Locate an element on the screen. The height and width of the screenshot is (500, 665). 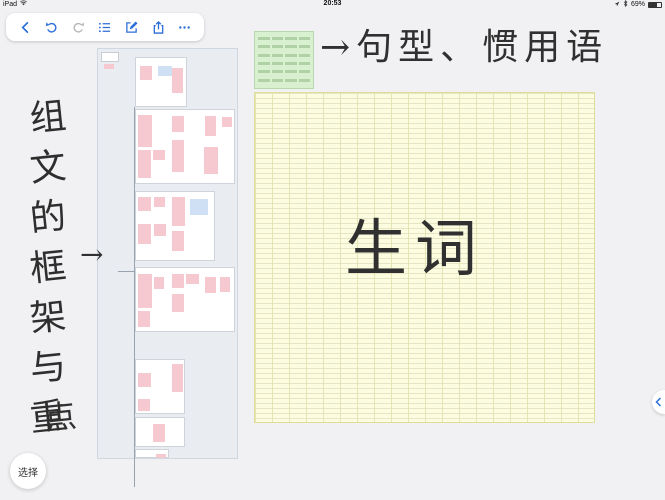
pencil-square-icon is located at coordinates (132, 26).